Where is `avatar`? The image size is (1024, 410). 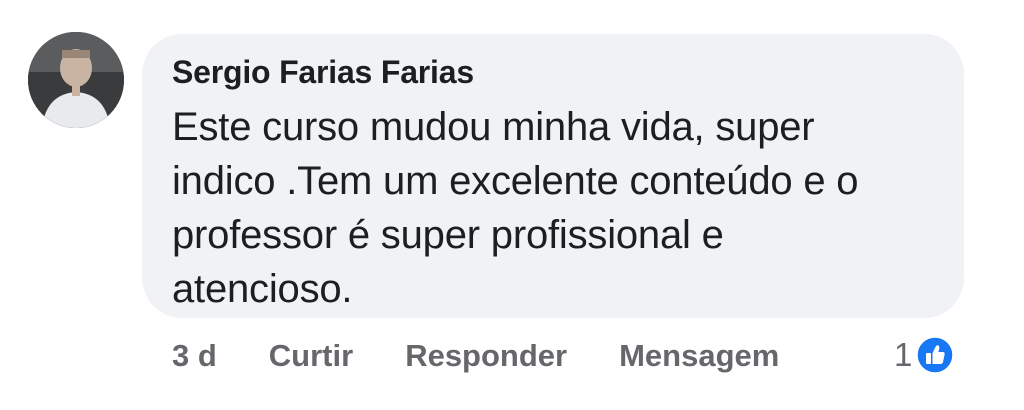 avatar is located at coordinates (76, 80).